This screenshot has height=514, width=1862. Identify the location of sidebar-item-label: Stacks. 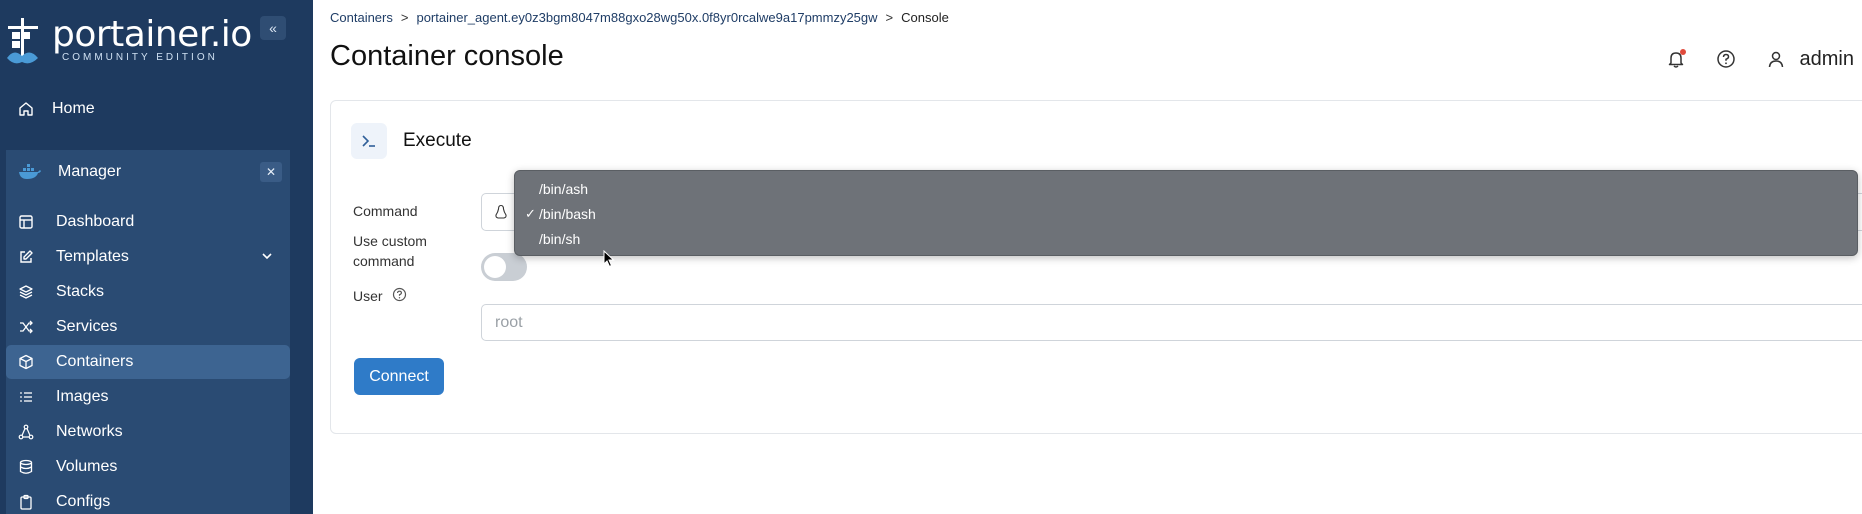
(80, 291).